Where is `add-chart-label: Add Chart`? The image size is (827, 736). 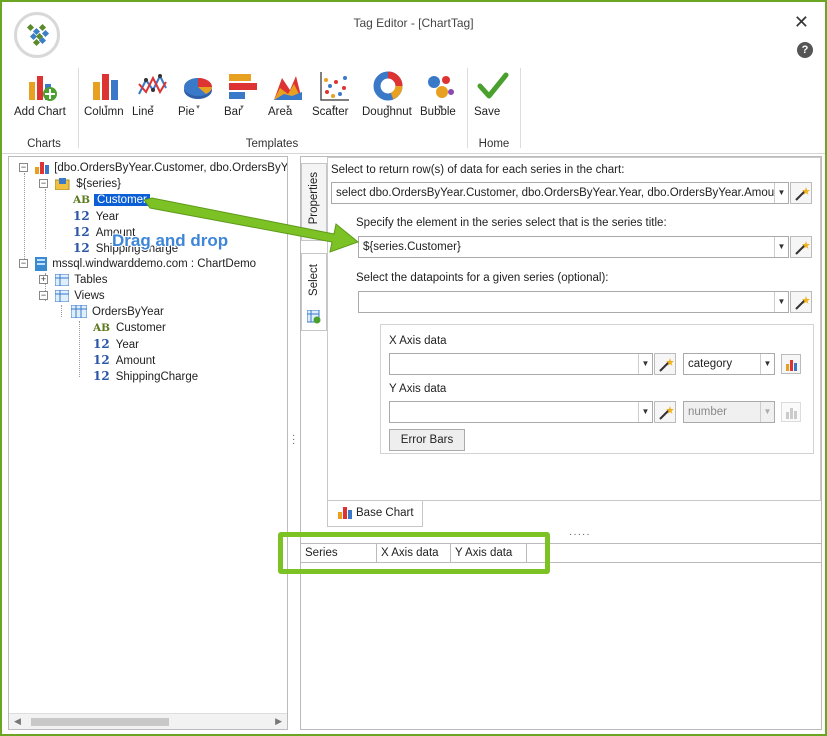
add-chart-label: Add Chart is located at coordinates (40, 112).